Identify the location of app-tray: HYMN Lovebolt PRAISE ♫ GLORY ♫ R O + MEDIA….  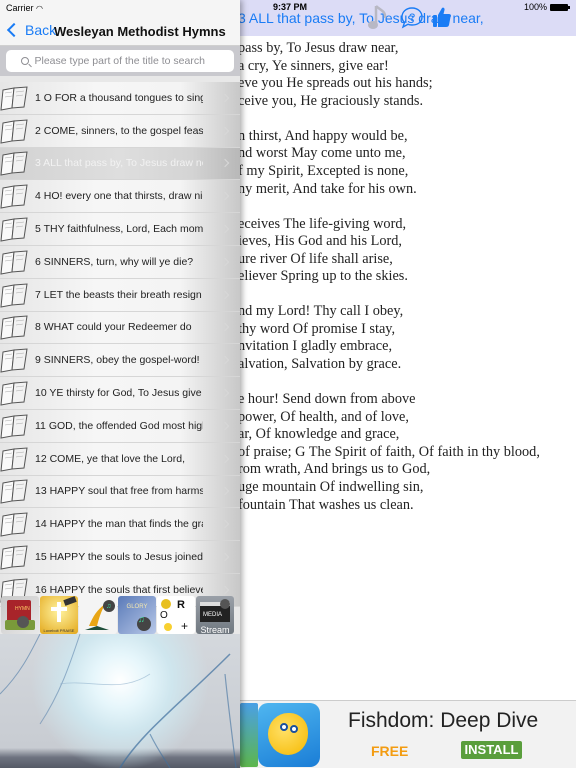
(120, 615).